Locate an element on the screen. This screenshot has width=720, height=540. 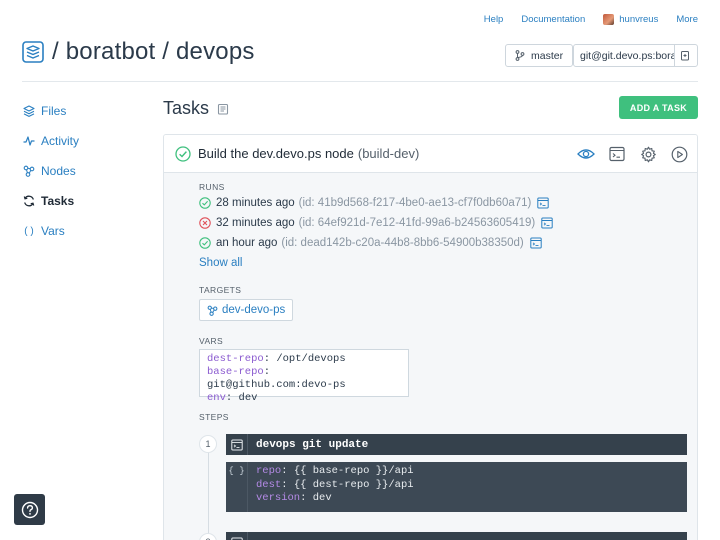
section-title: Tasks is located at coordinates (196, 108).